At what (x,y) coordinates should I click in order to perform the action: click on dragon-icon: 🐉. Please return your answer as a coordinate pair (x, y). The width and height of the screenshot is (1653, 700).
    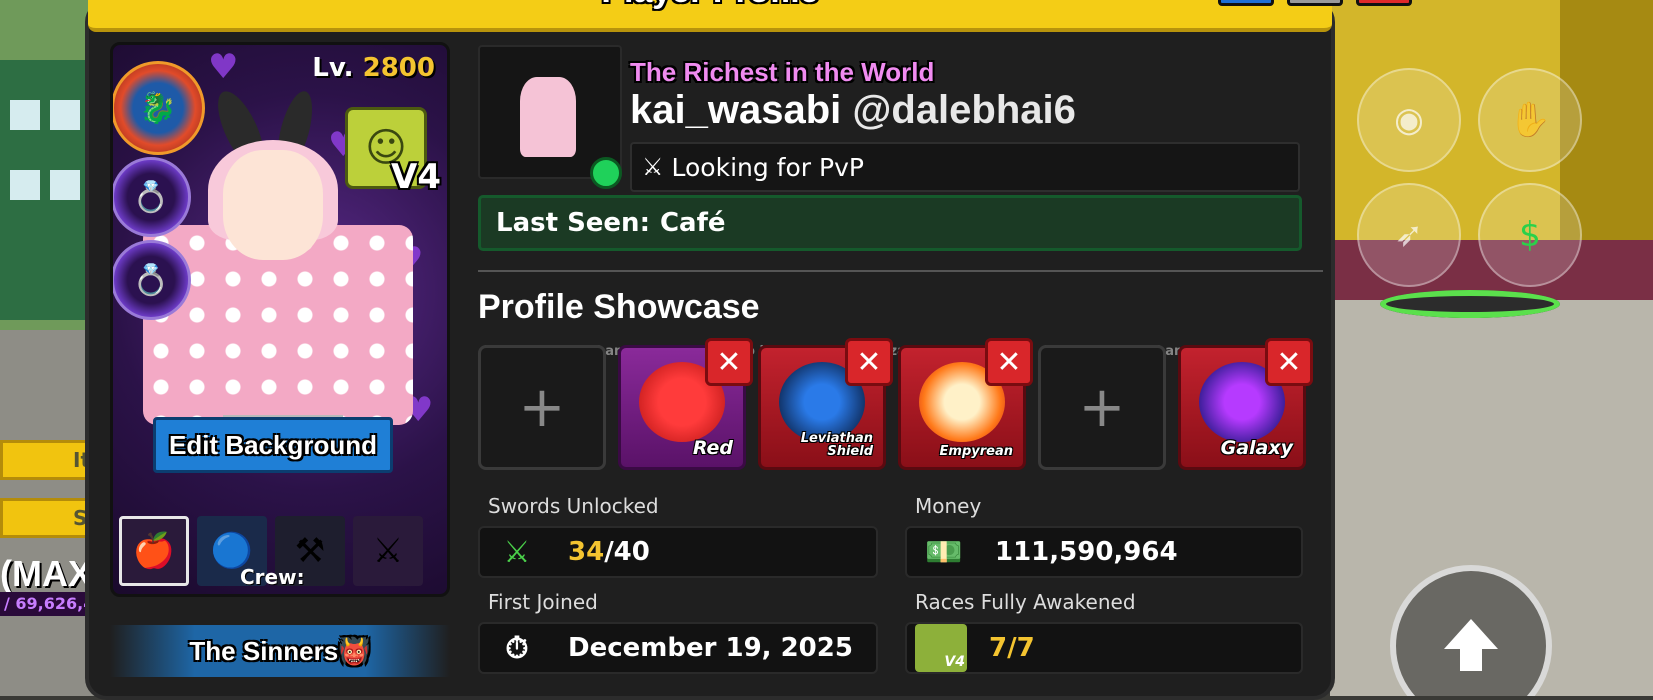
    Looking at the image, I should click on (158, 108).